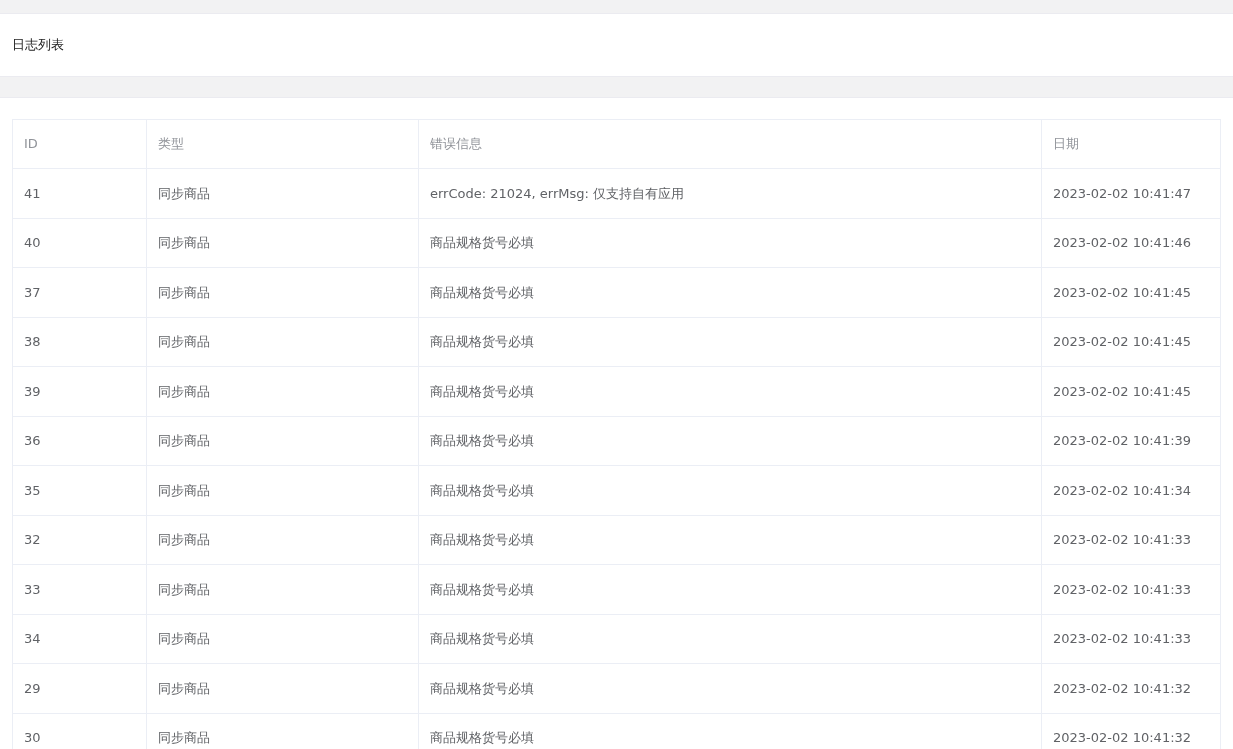 The width and height of the screenshot is (1233, 749). I want to click on table-cell: 38, so click(79, 342).